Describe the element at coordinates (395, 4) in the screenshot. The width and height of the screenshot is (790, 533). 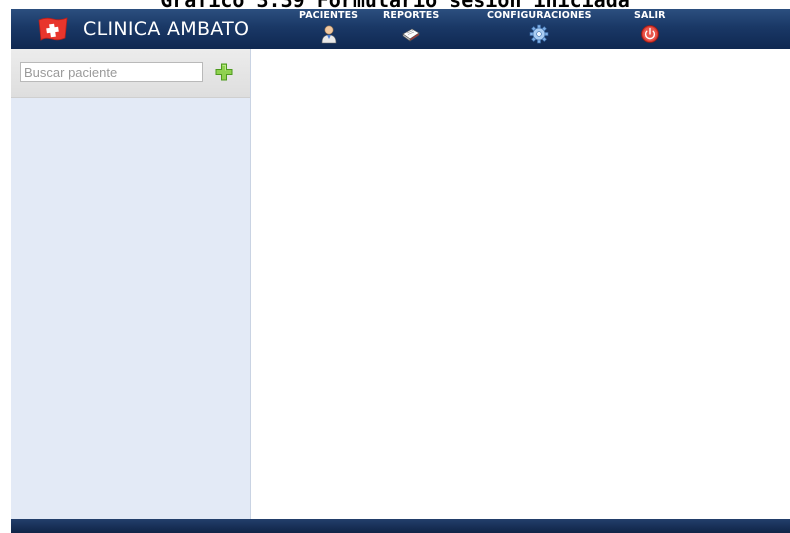
I see `document-caption: Gráfico 3.39 Formulario sesión iniciada` at that location.